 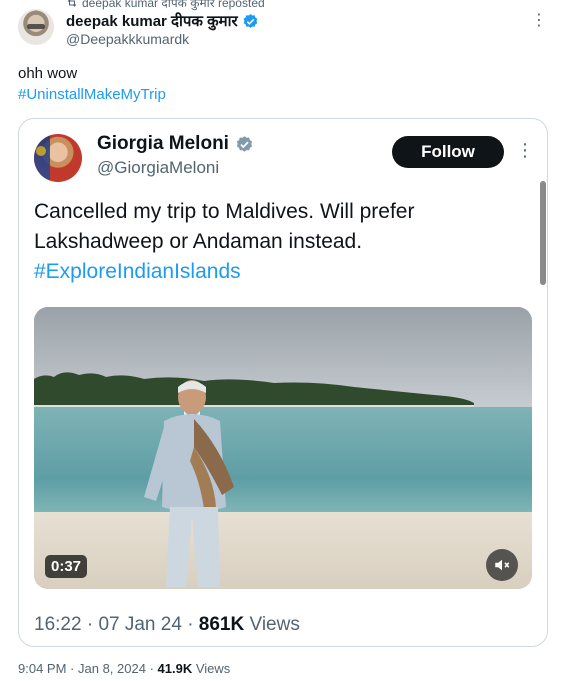 What do you see at coordinates (58, 158) in the screenshot?
I see `quoted-author-avatar` at bounding box center [58, 158].